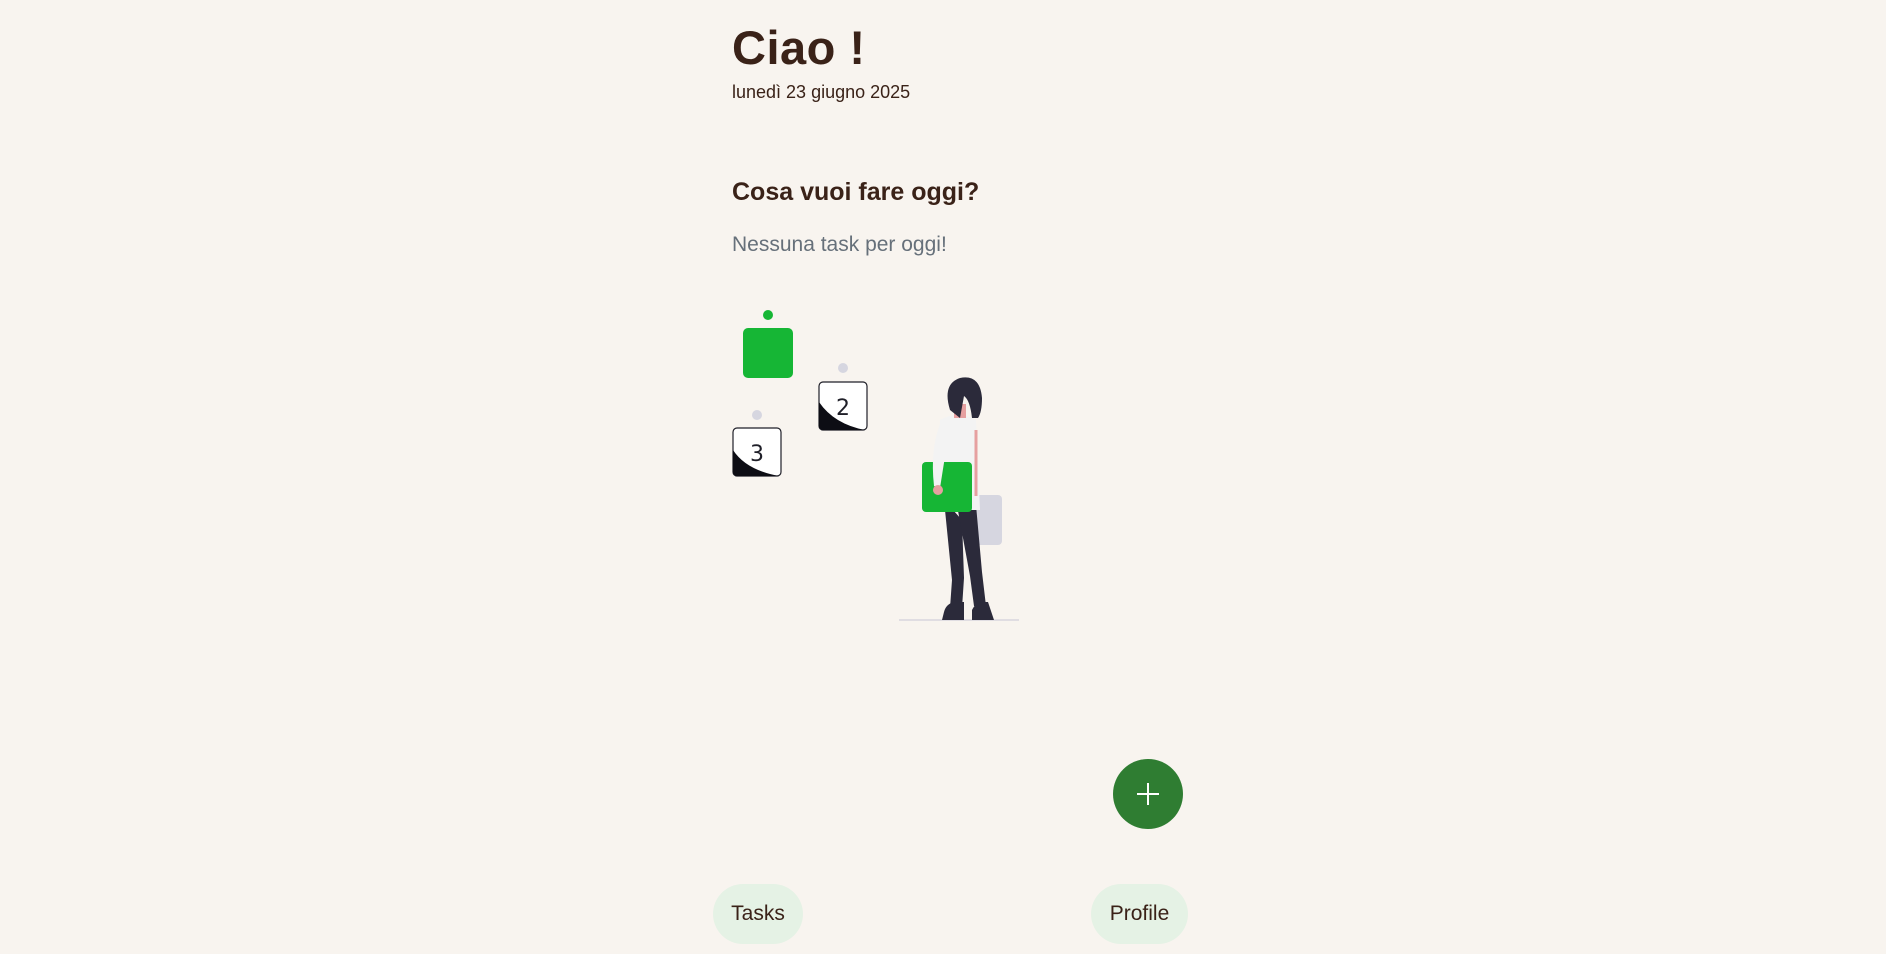  What do you see at coordinates (875, 465) in the screenshot?
I see `empty-state-illustration: 2 3` at bounding box center [875, 465].